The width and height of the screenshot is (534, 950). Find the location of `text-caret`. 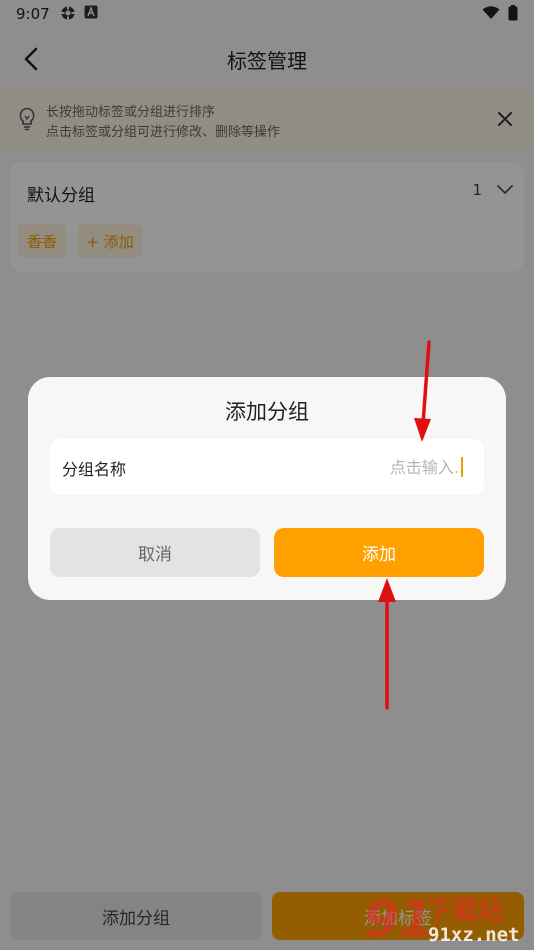

text-caret is located at coordinates (462, 467).